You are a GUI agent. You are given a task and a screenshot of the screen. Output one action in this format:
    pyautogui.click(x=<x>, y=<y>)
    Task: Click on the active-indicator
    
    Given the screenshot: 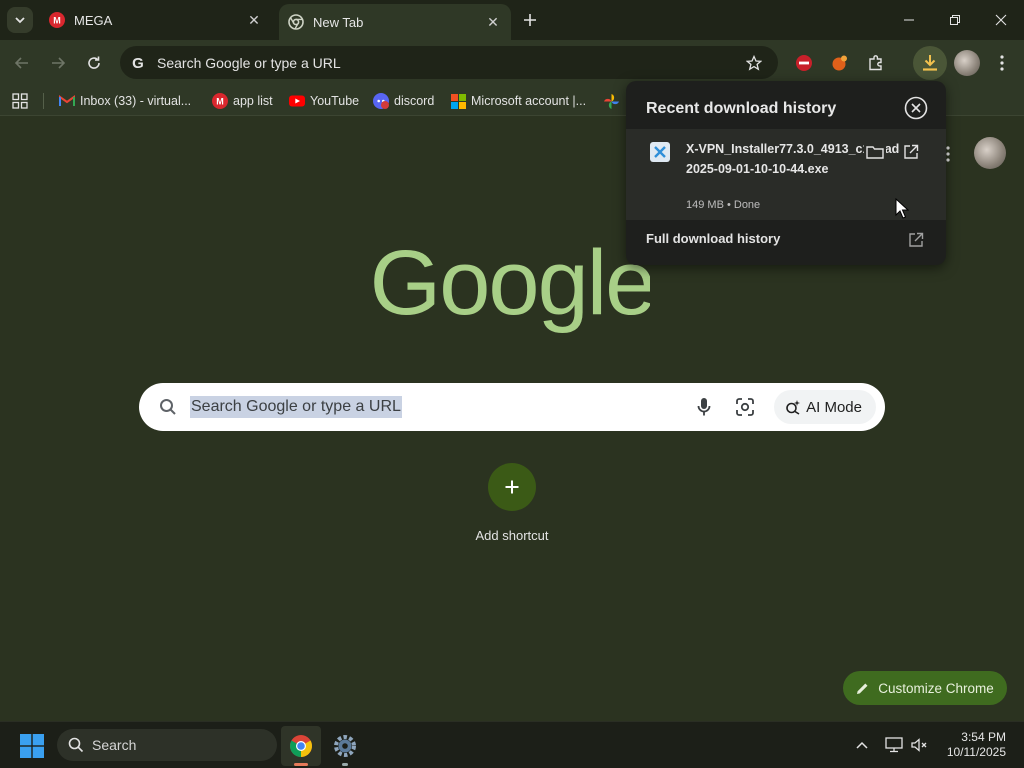 What is the action you would take?
    pyautogui.click(x=301, y=764)
    